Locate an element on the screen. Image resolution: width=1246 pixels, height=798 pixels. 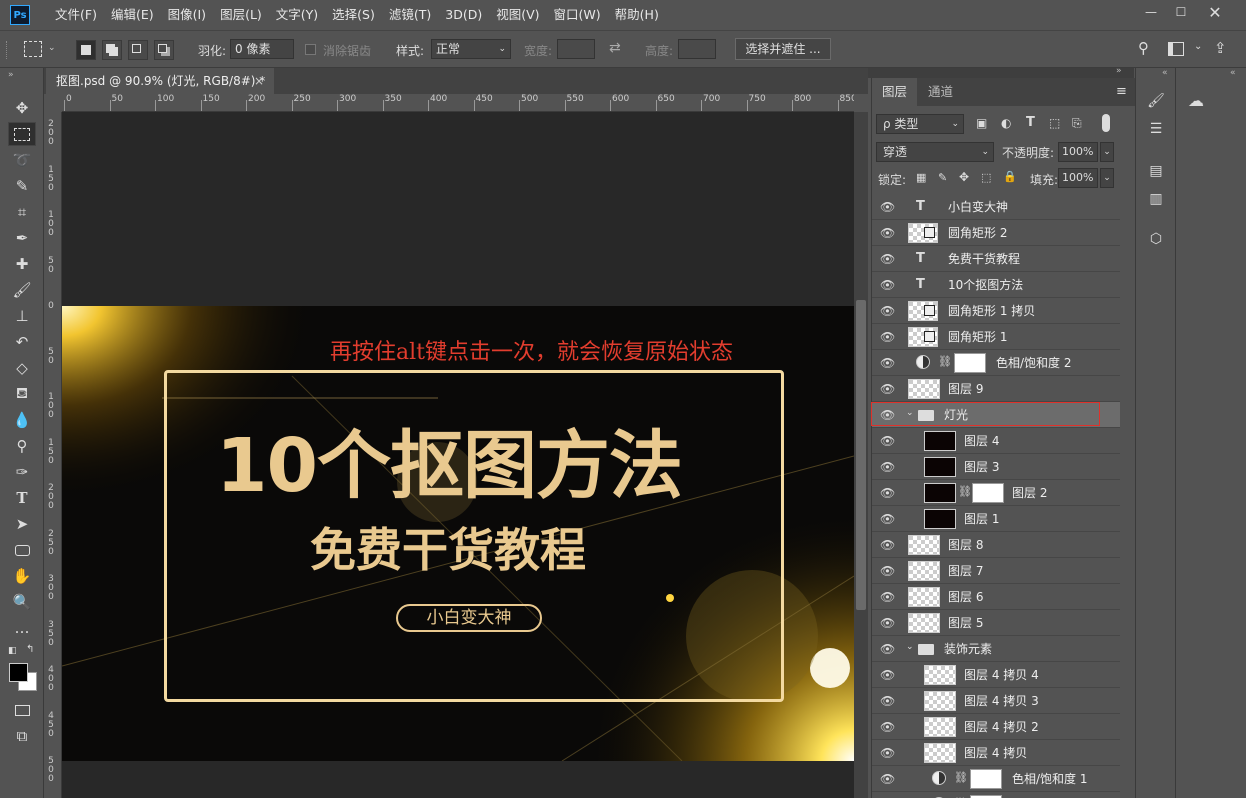
layer-row: 👁 ⌄ 灯光 is located at coordinates (996, 415).